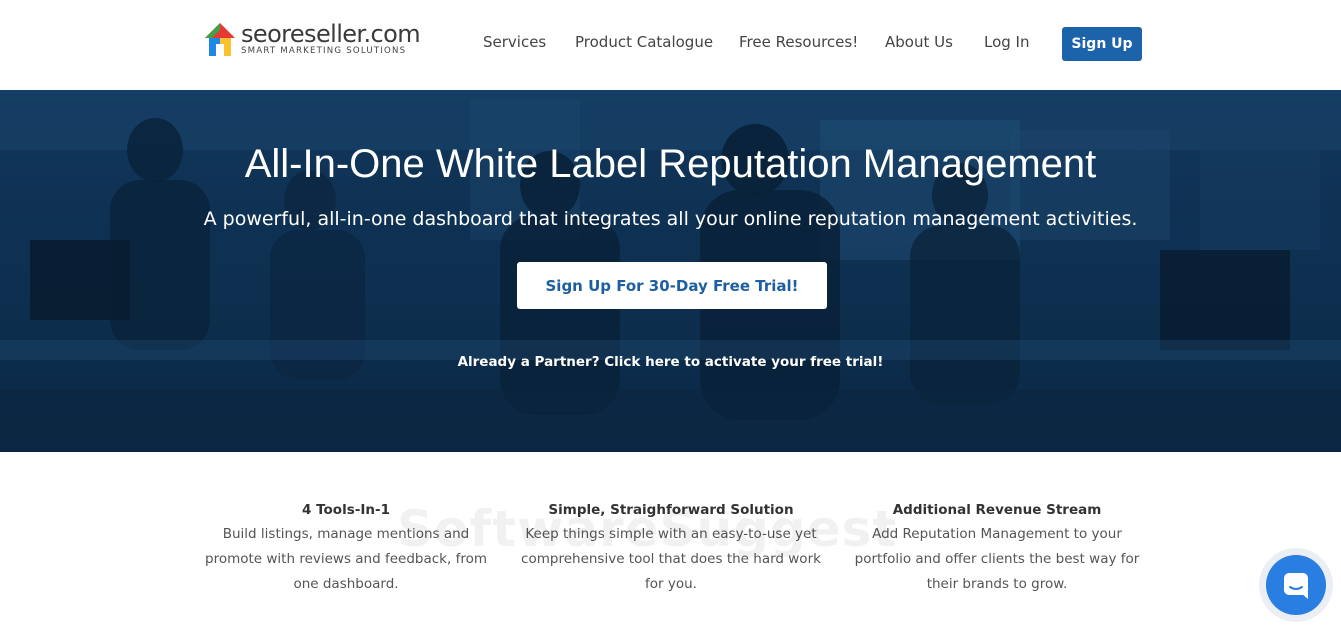  What do you see at coordinates (919, 42) in the screenshot?
I see `nav-about-us: About Us` at bounding box center [919, 42].